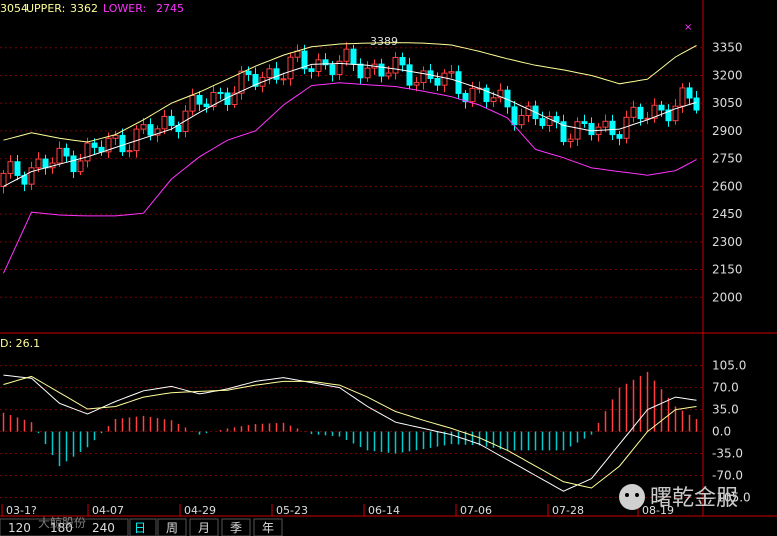 Image resolution: width=777 pixels, height=536 pixels. Describe the element at coordinates (268, 528) in the screenshot. I see `tab-year: 年` at that location.